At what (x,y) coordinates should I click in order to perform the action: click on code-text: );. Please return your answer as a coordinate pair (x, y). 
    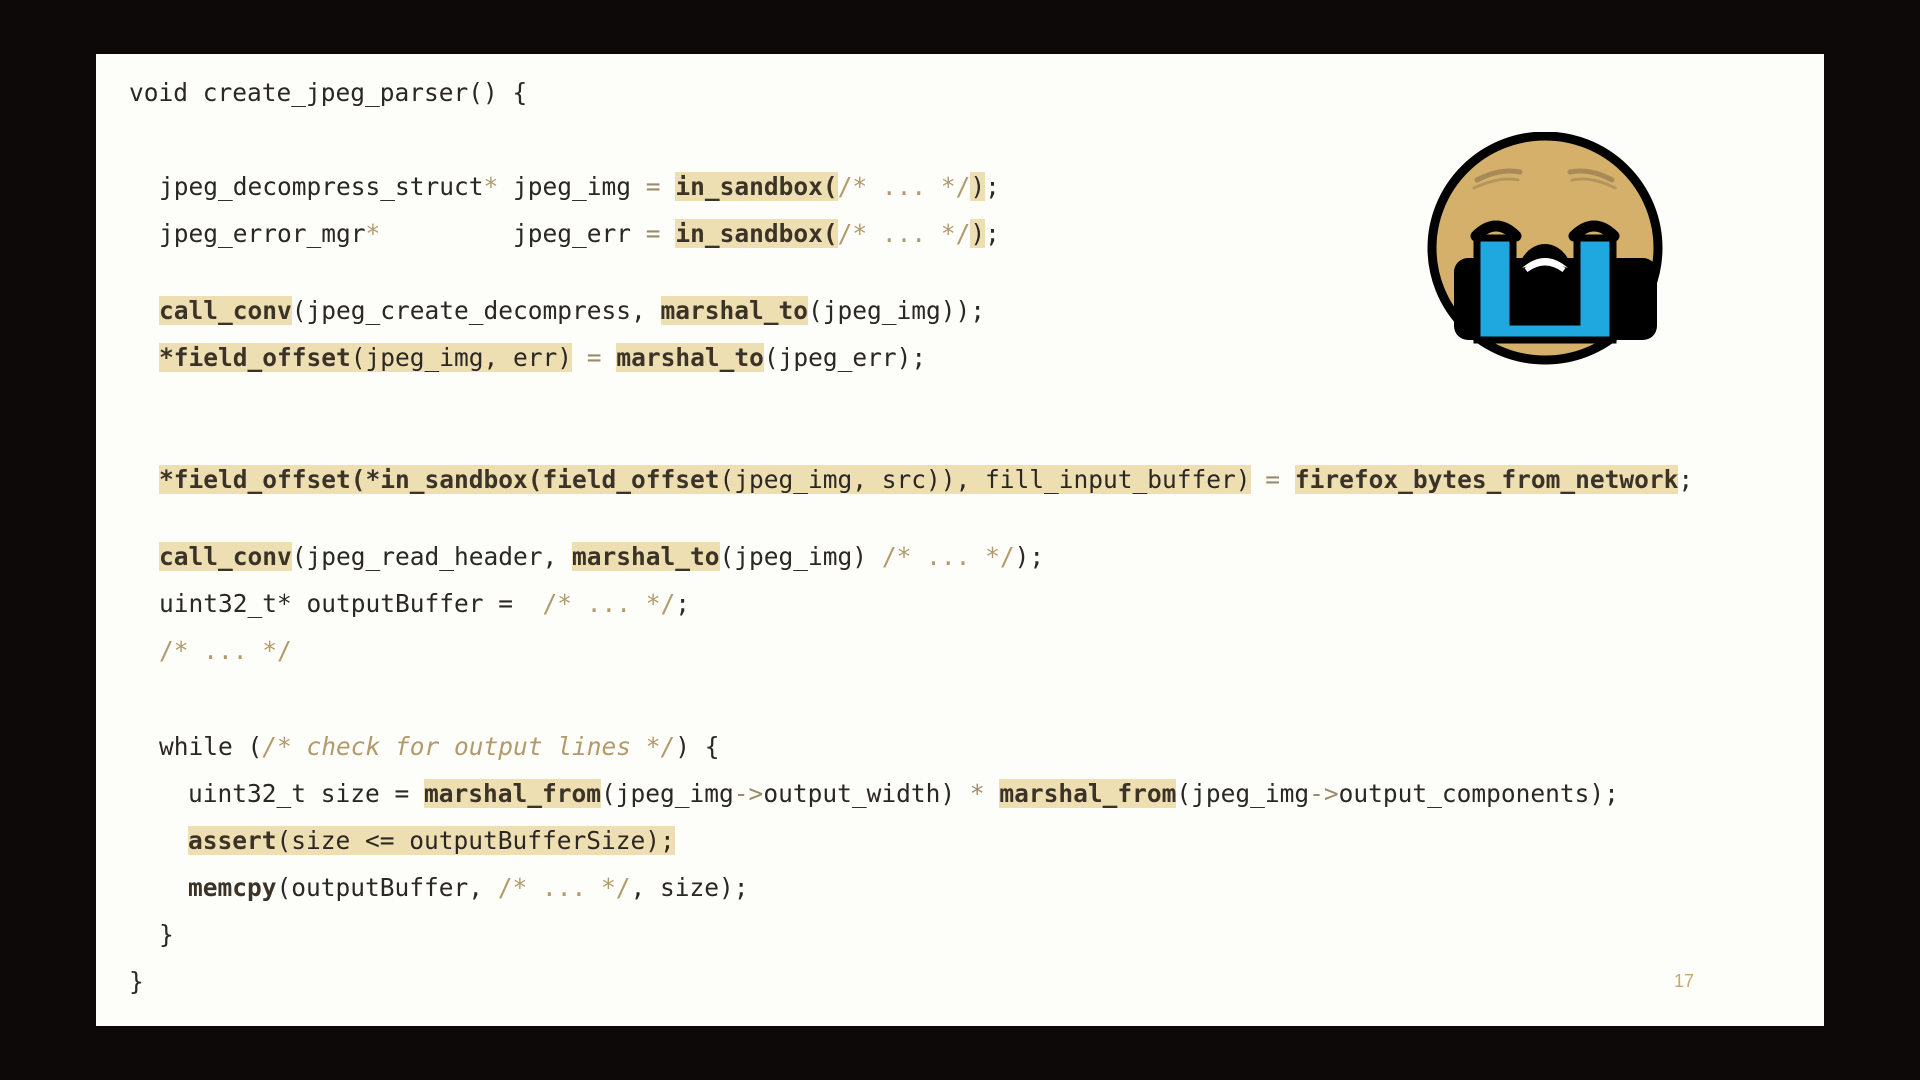
    Looking at the image, I should click on (1029, 556).